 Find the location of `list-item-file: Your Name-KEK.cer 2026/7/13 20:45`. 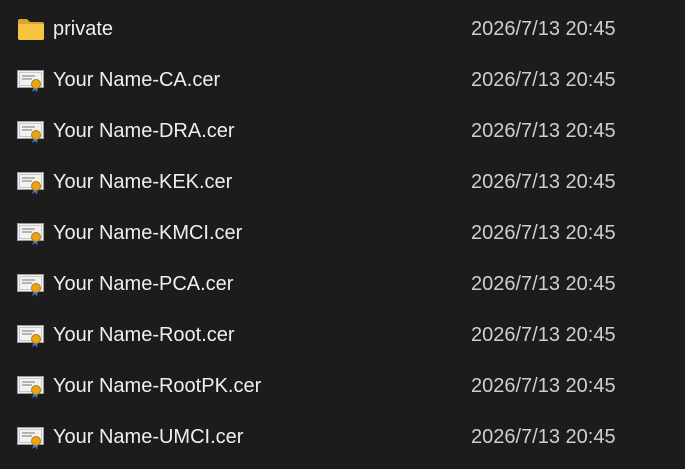

list-item-file: Your Name-KEK.cer 2026/7/13 20:45 is located at coordinates (342, 182).